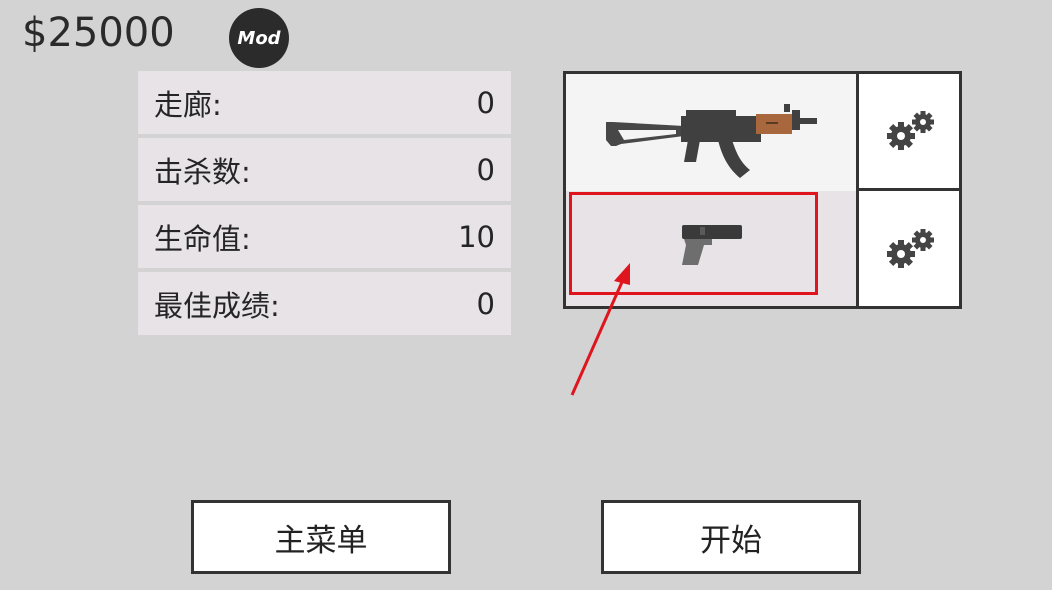 The width and height of the screenshot is (1052, 590). What do you see at coordinates (324, 102) in the screenshot?
I see `stat-row-corridor: 走廊: 0` at bounding box center [324, 102].